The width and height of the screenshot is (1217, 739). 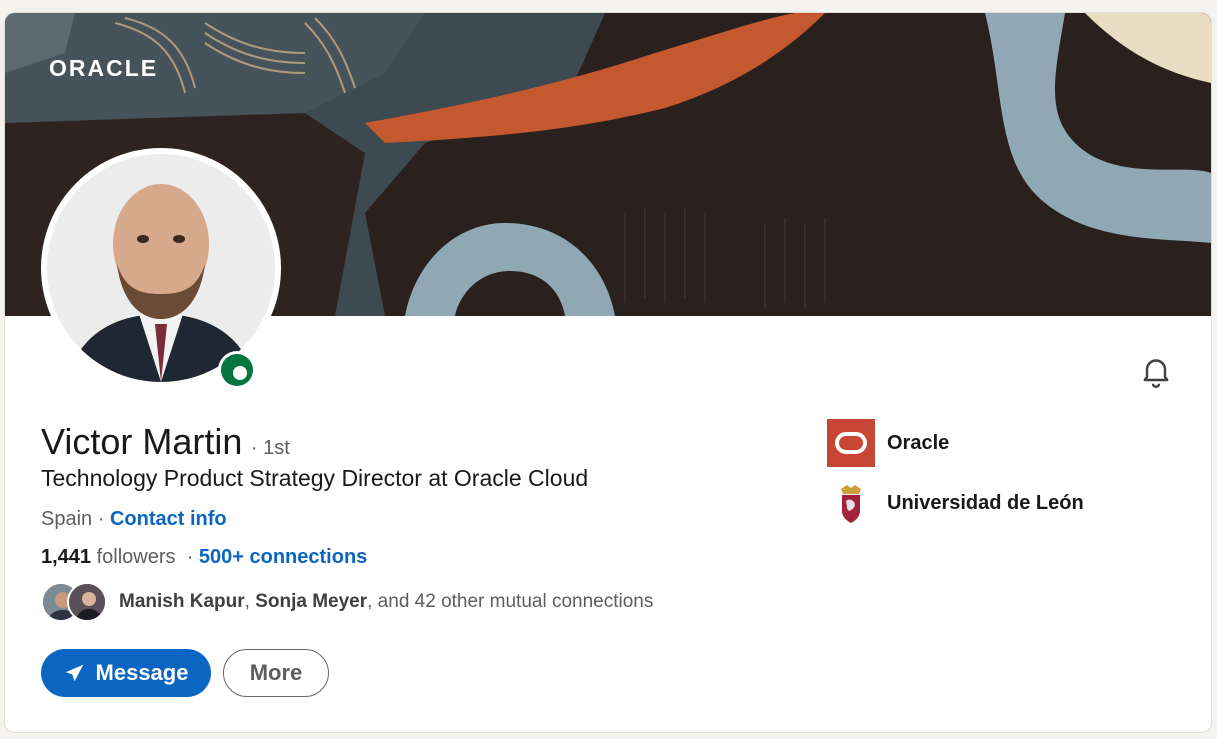 What do you see at coordinates (104, 68) in the screenshot?
I see `oracle-banner-logo: ORACLE` at bounding box center [104, 68].